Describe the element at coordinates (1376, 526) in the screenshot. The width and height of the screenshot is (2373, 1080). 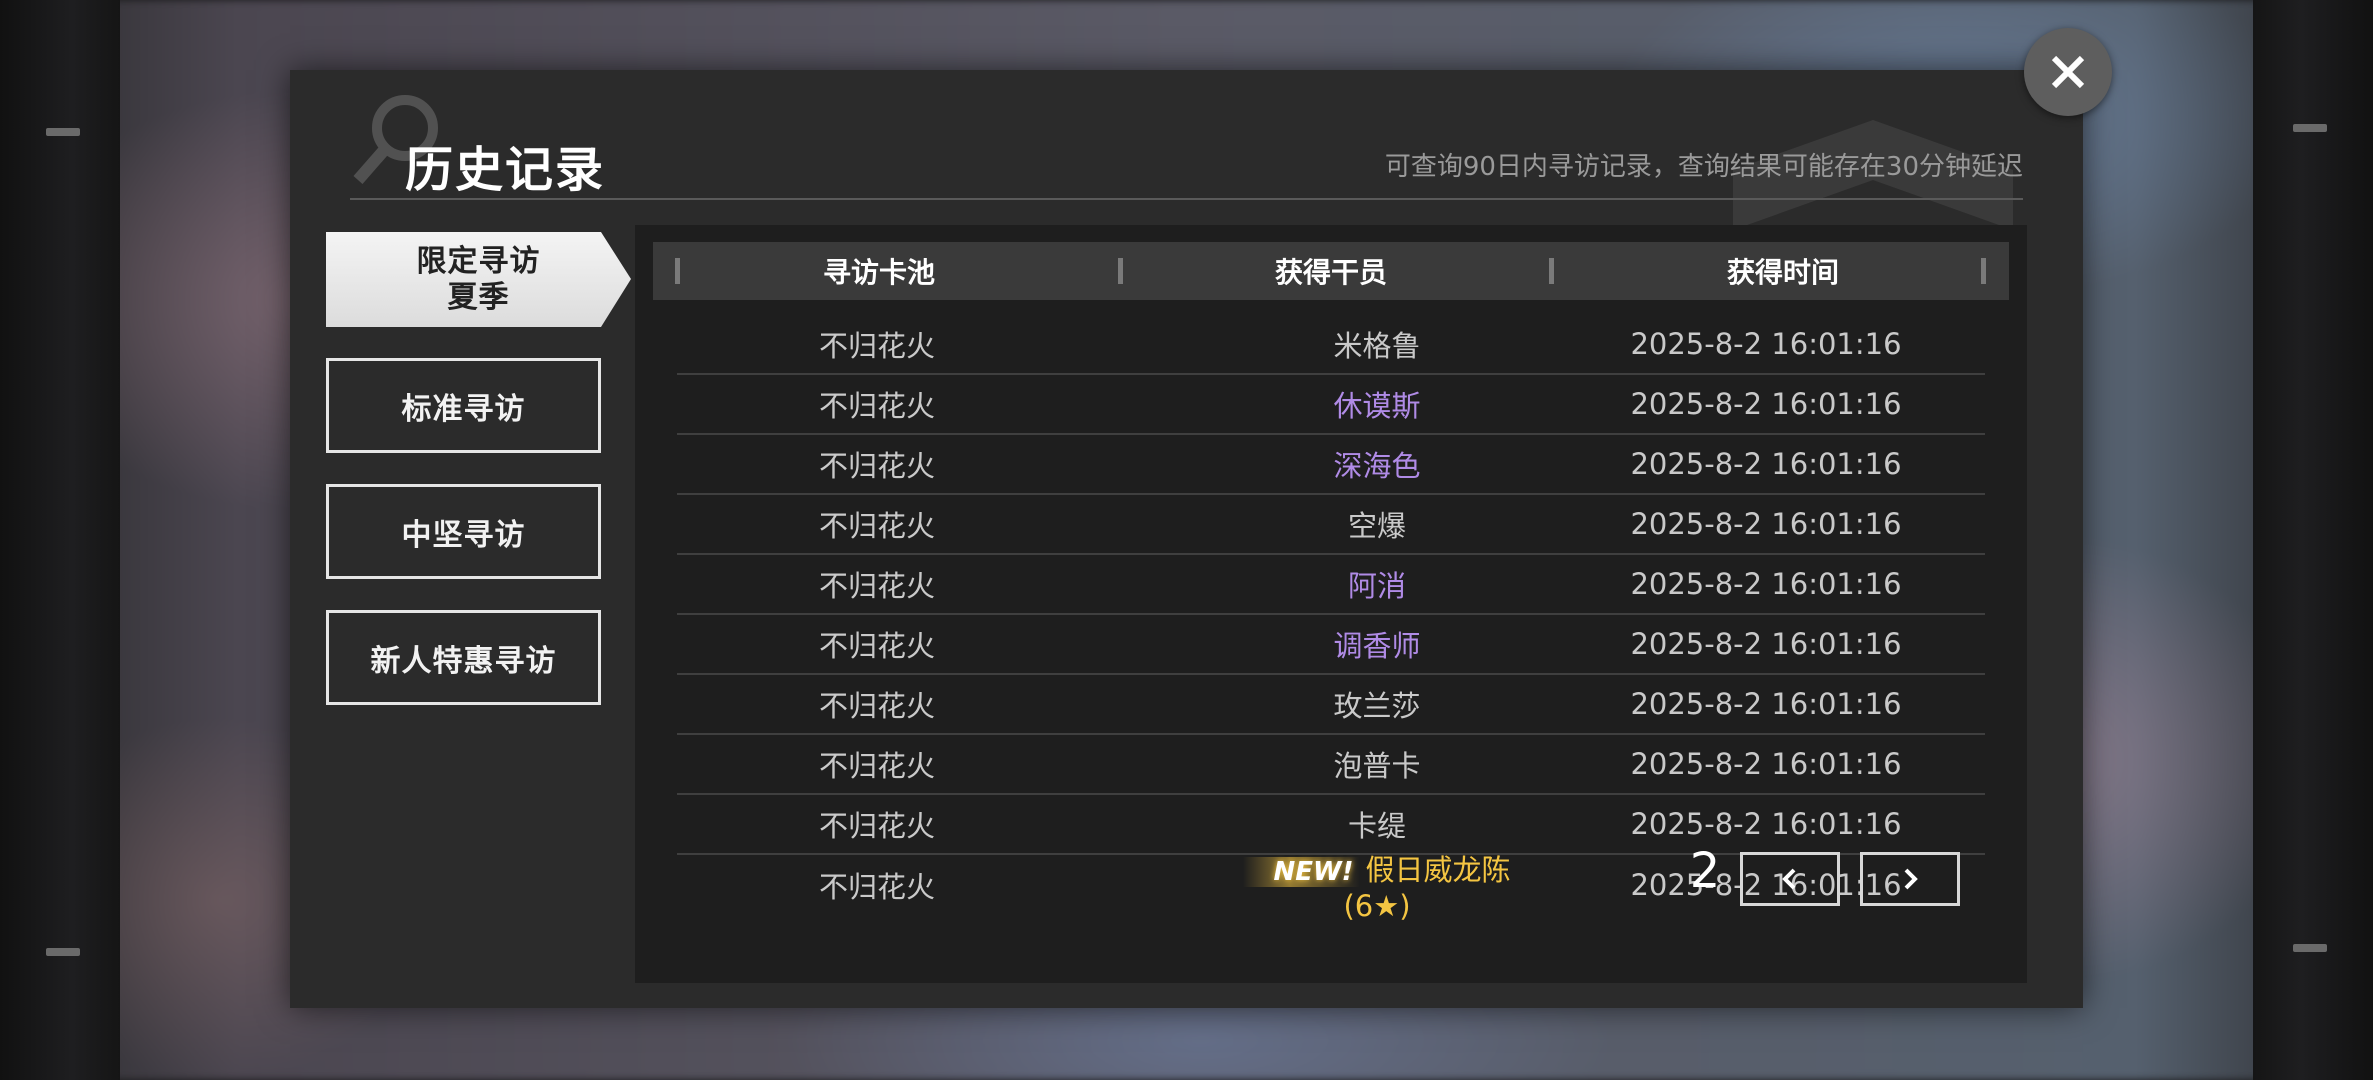
I see `row-operator: 空爆` at that location.